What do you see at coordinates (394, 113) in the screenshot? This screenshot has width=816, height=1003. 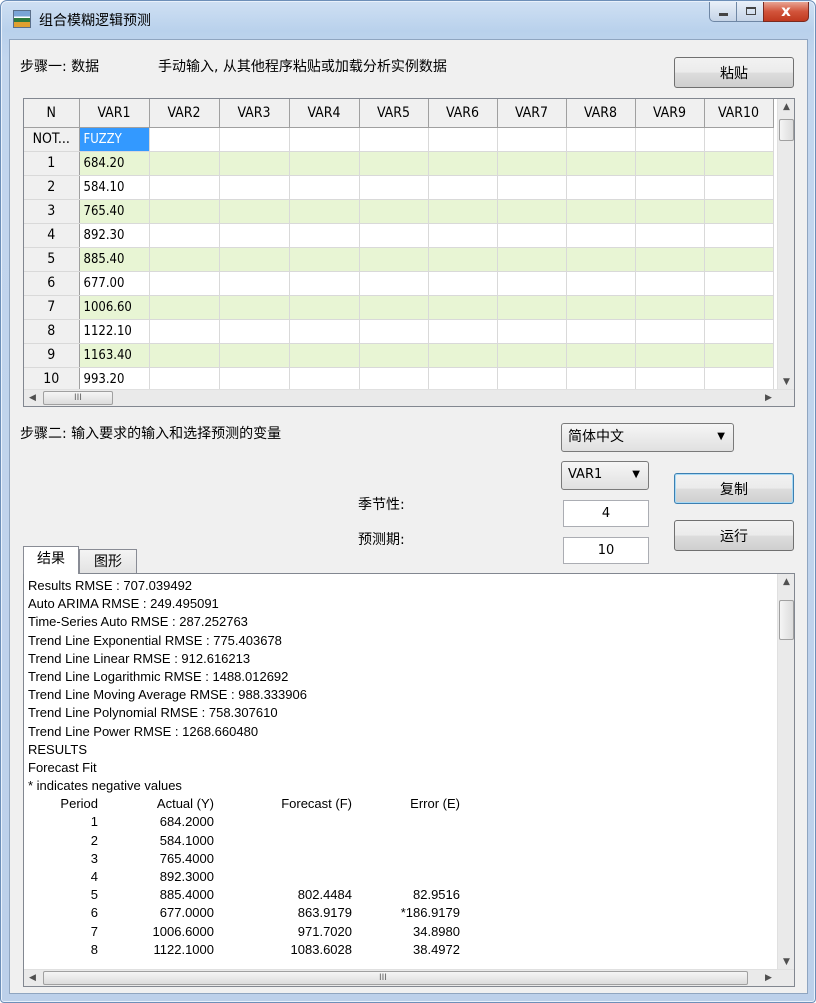 I see `column-header: VAR5` at bounding box center [394, 113].